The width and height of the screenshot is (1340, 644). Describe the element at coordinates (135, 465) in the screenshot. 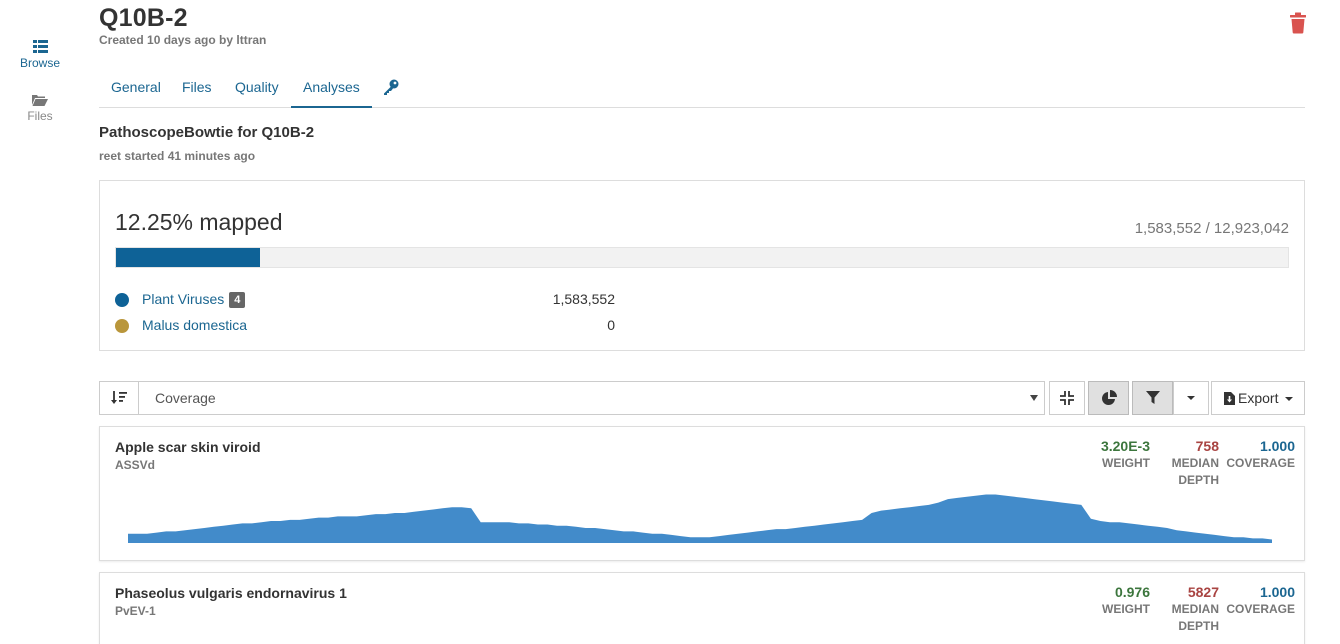

I see `hit-abbreviation: ASSVd` at that location.